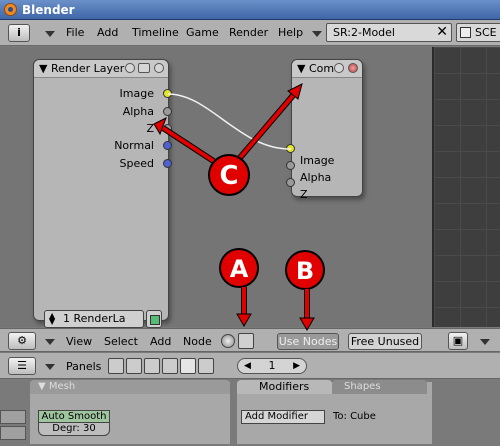  Describe the element at coordinates (305, 271) in the screenshot. I see `annotation-label-b: B` at that location.